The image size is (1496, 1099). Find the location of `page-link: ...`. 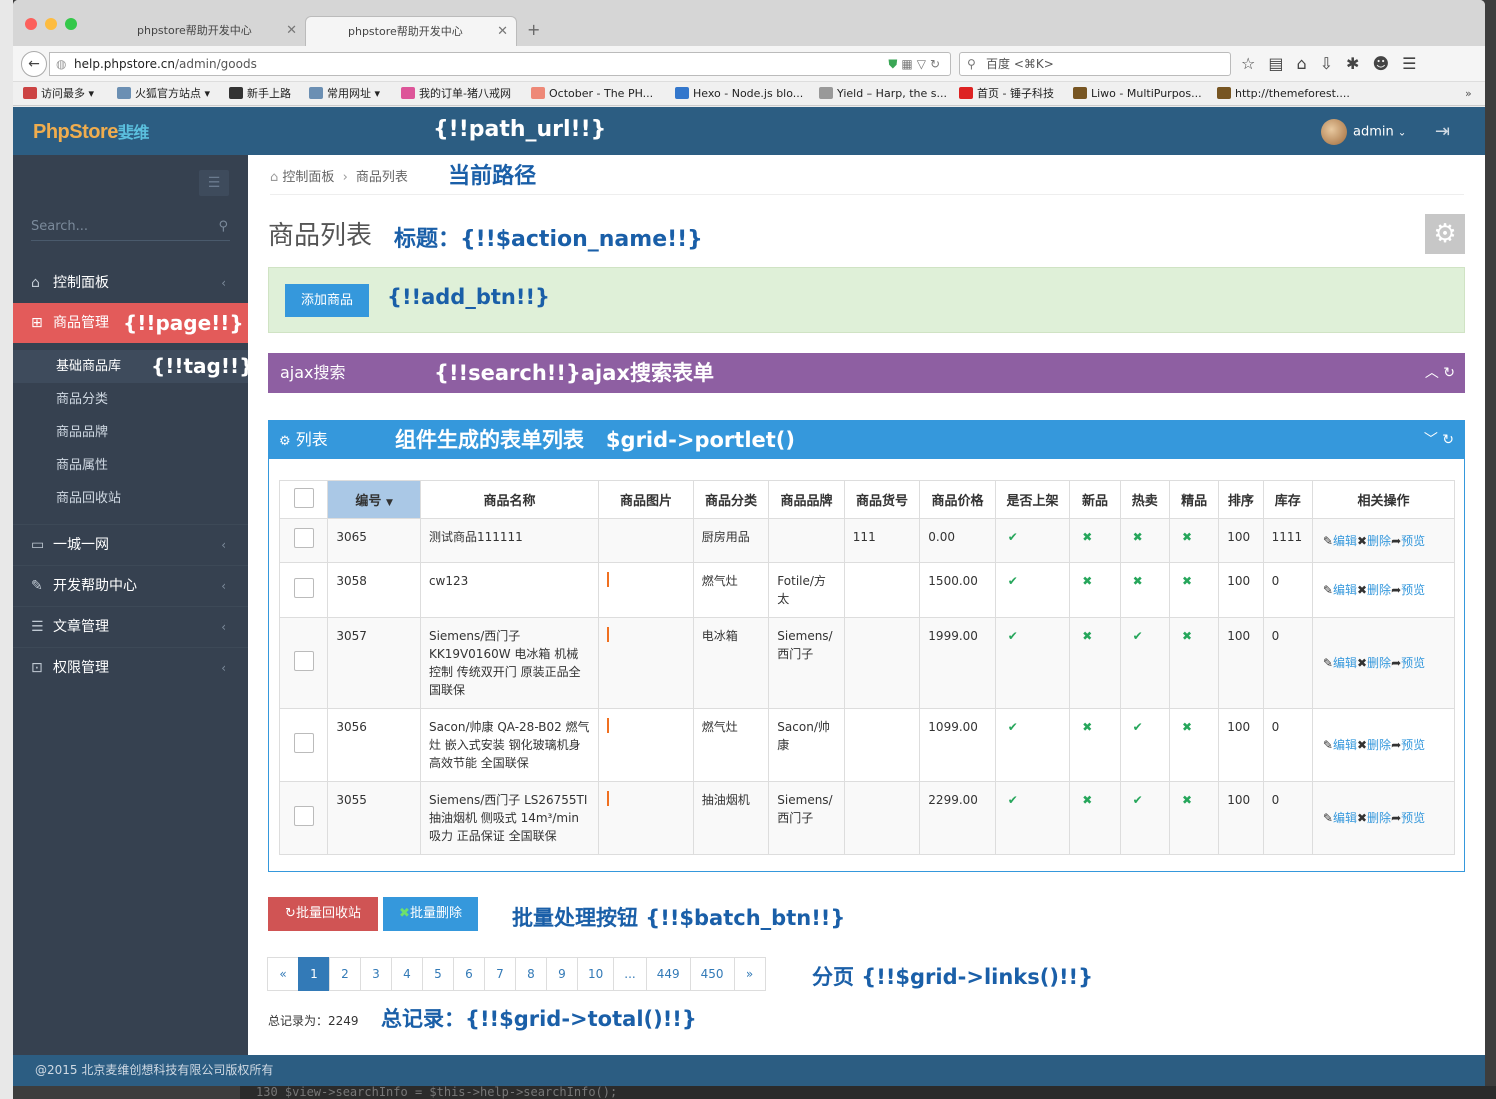

page-link: ... is located at coordinates (630, 974).